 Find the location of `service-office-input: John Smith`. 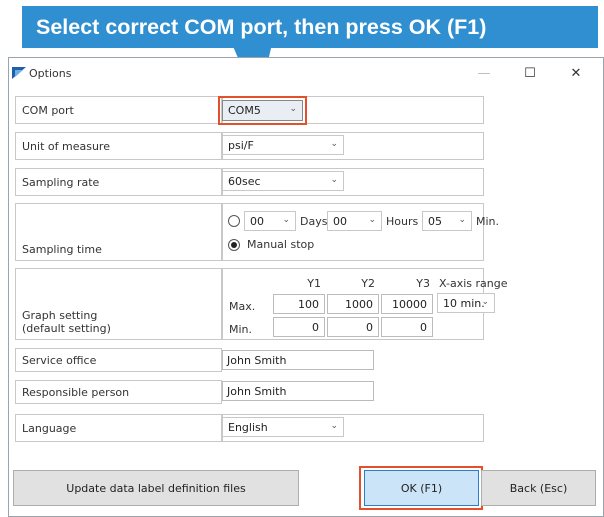

service-office-input: John Smith is located at coordinates (298, 360).